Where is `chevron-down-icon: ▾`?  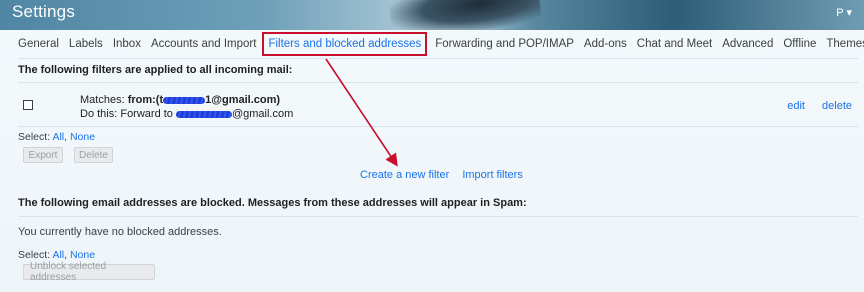
chevron-down-icon: ▾ is located at coordinates (849, 13).